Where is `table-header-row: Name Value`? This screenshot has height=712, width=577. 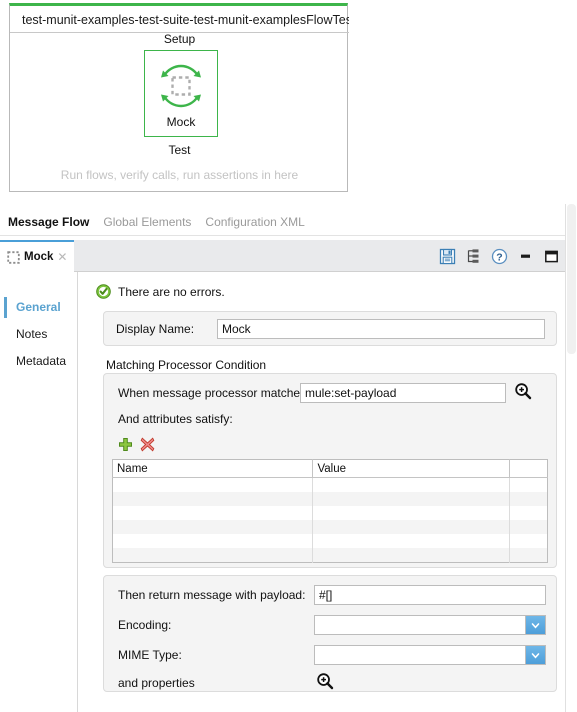 table-header-row: Name Value is located at coordinates (330, 468).